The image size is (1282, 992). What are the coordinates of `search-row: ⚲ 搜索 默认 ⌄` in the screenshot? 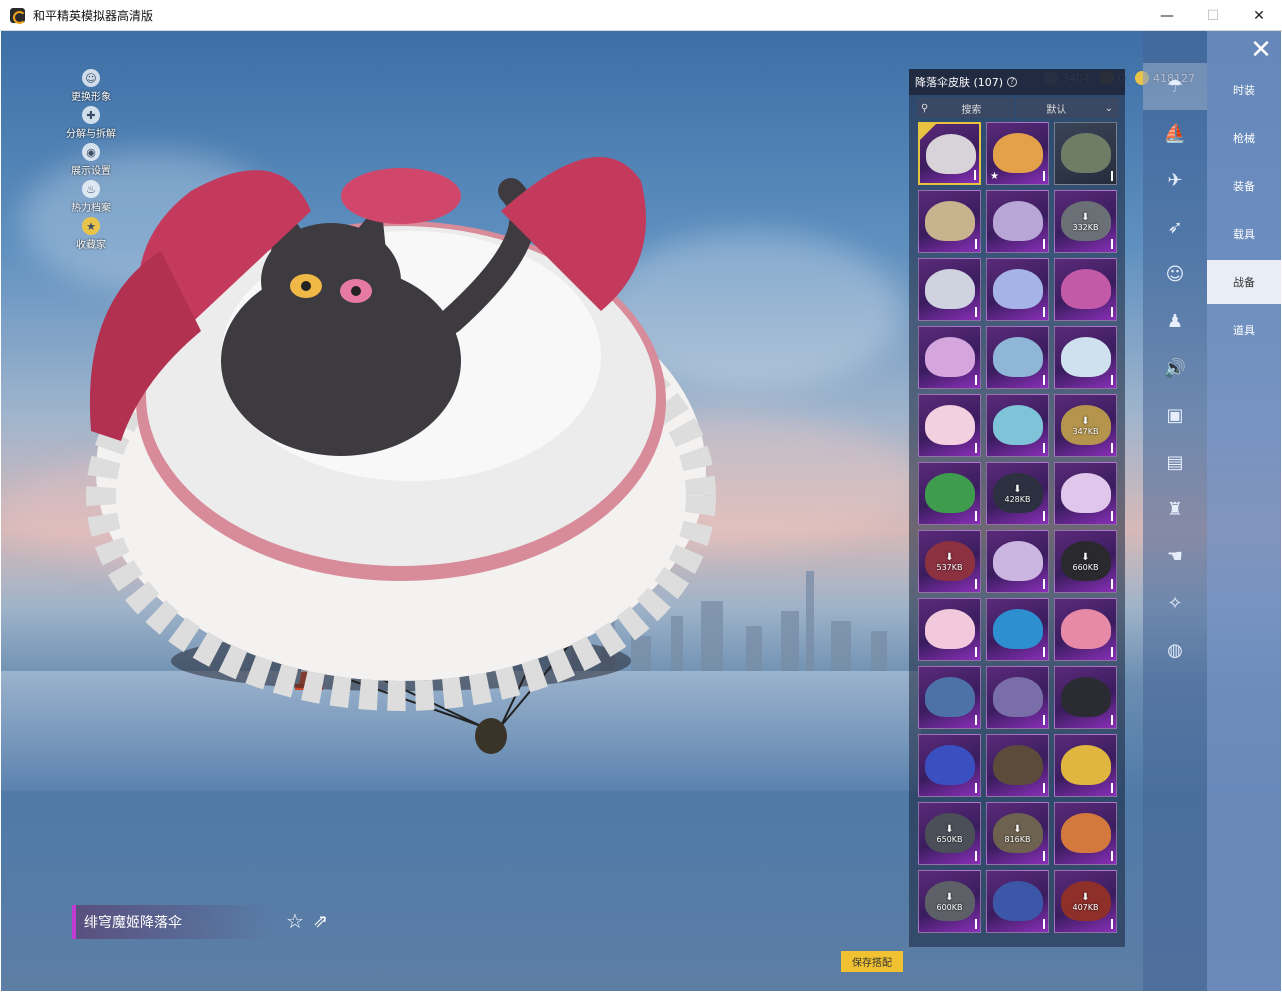 It's located at (1018, 108).